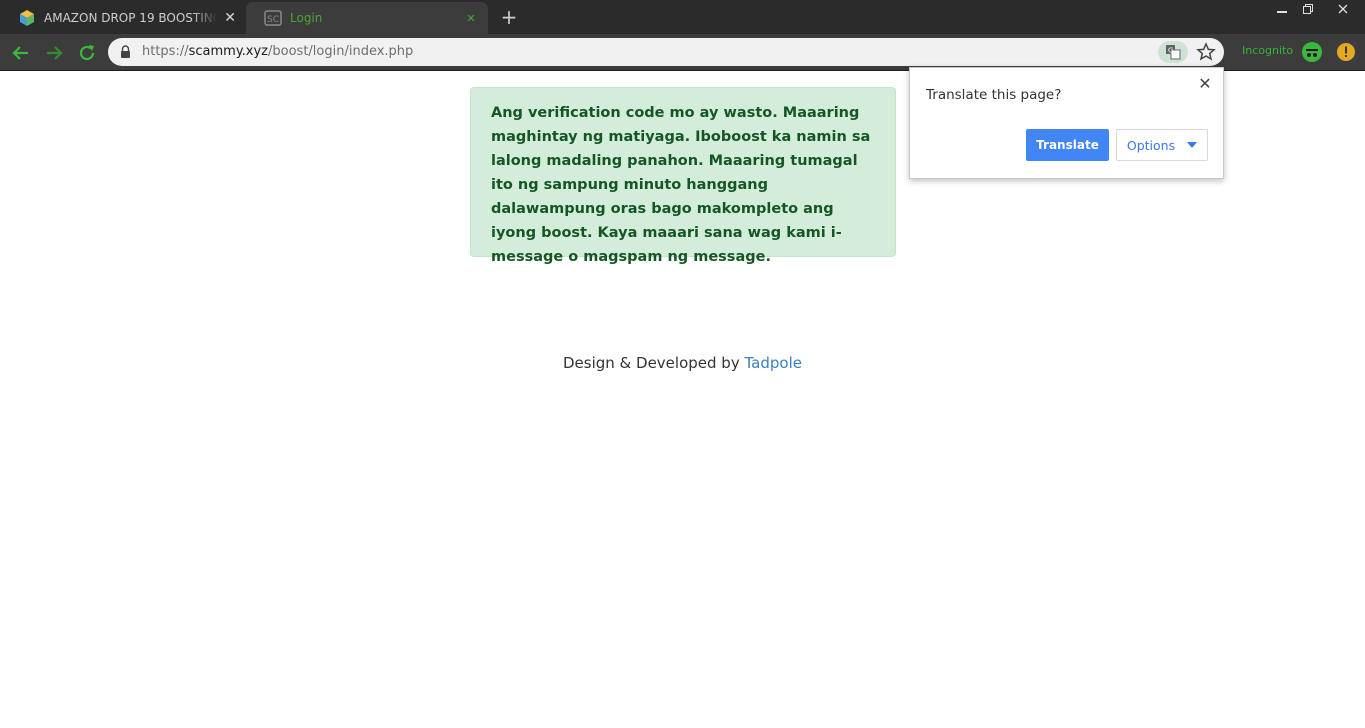  Describe the element at coordinates (54, 53) in the screenshot. I see `forward-arrow-icon` at that location.